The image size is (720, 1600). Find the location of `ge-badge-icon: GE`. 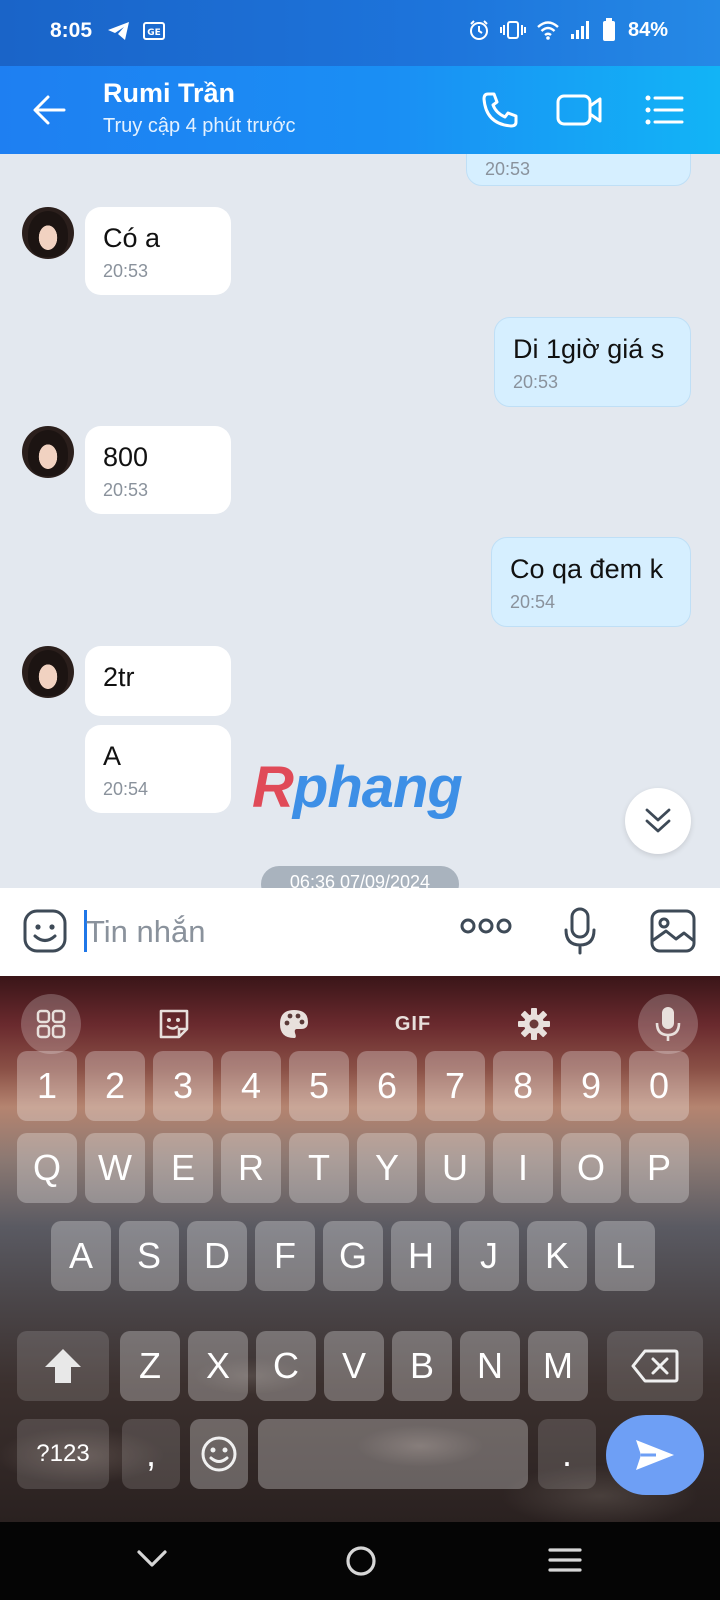

ge-badge-icon: GE is located at coordinates (154, 31).